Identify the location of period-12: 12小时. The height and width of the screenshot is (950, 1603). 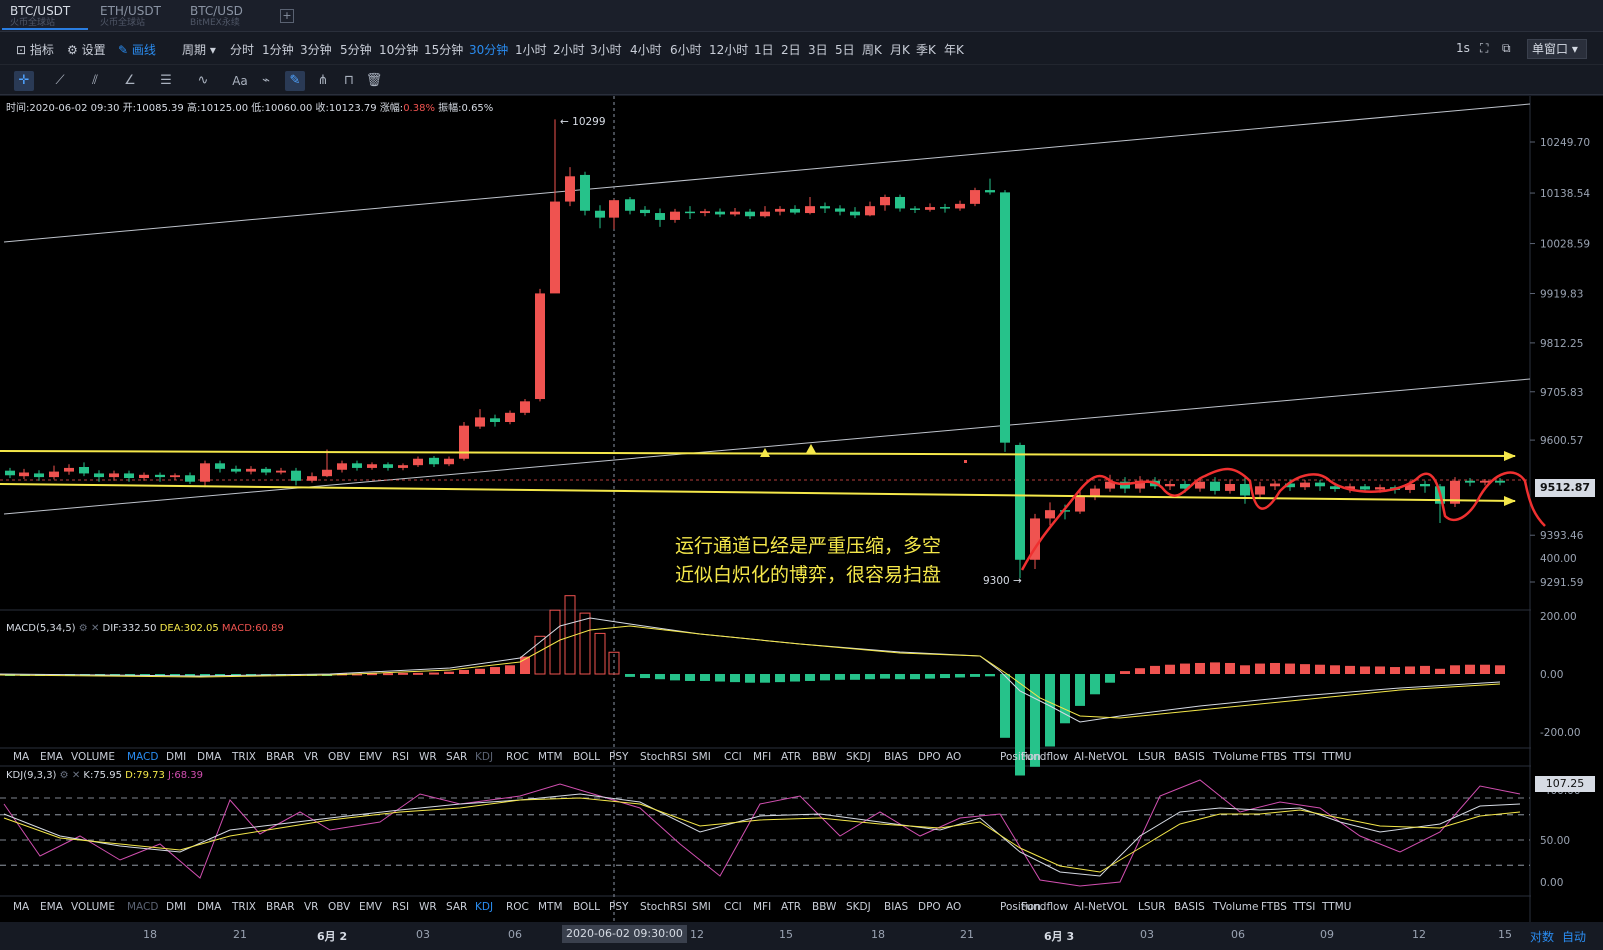
(728, 49).